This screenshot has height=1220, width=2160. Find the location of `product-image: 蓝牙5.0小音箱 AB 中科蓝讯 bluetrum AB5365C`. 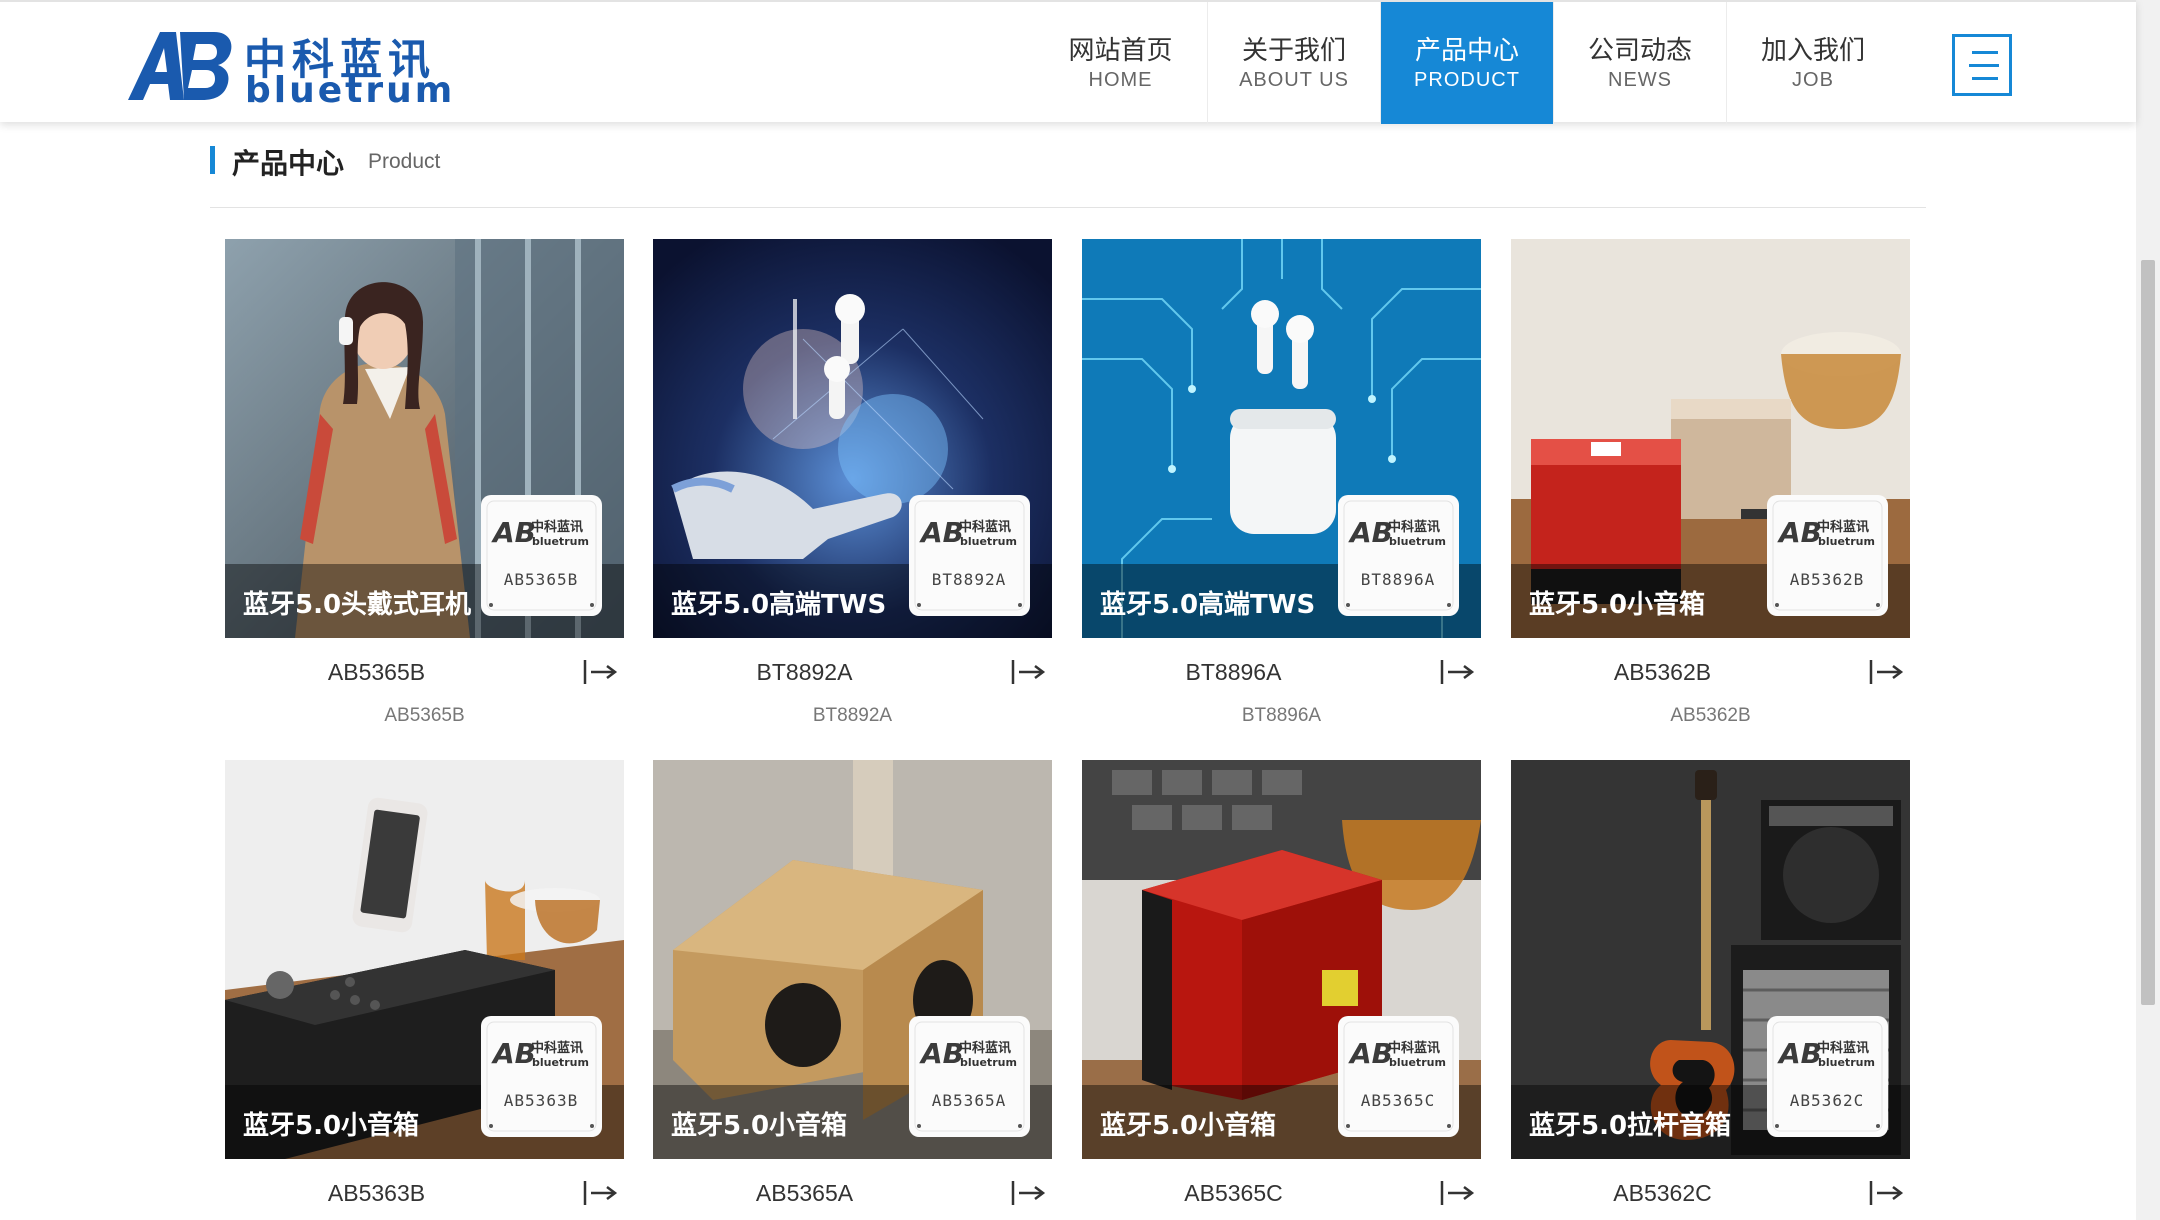

product-image: 蓝牙5.0小音箱 AB 中科蓝讯 bluetrum AB5365C is located at coordinates (1281, 959).